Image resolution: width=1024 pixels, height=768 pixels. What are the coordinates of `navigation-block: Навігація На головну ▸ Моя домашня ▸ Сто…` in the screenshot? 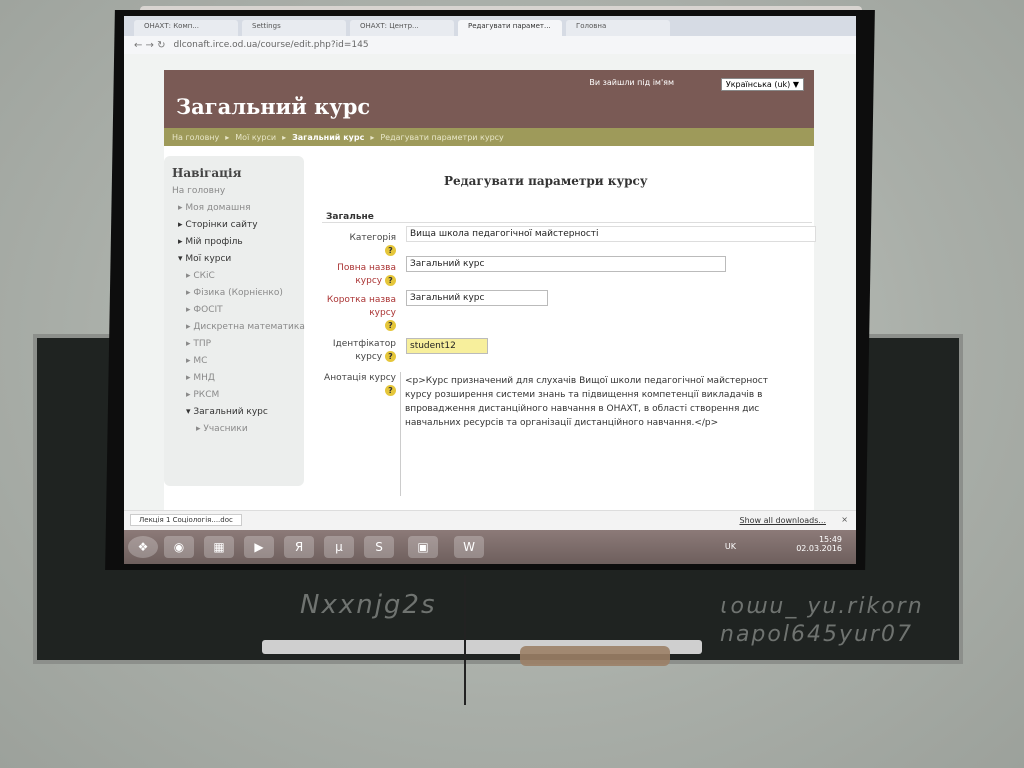 It's located at (234, 321).